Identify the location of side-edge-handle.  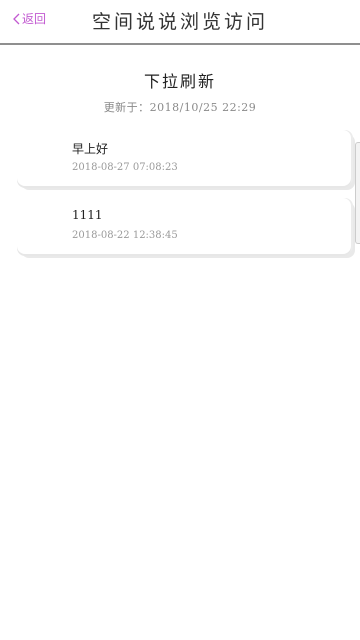
(357, 193).